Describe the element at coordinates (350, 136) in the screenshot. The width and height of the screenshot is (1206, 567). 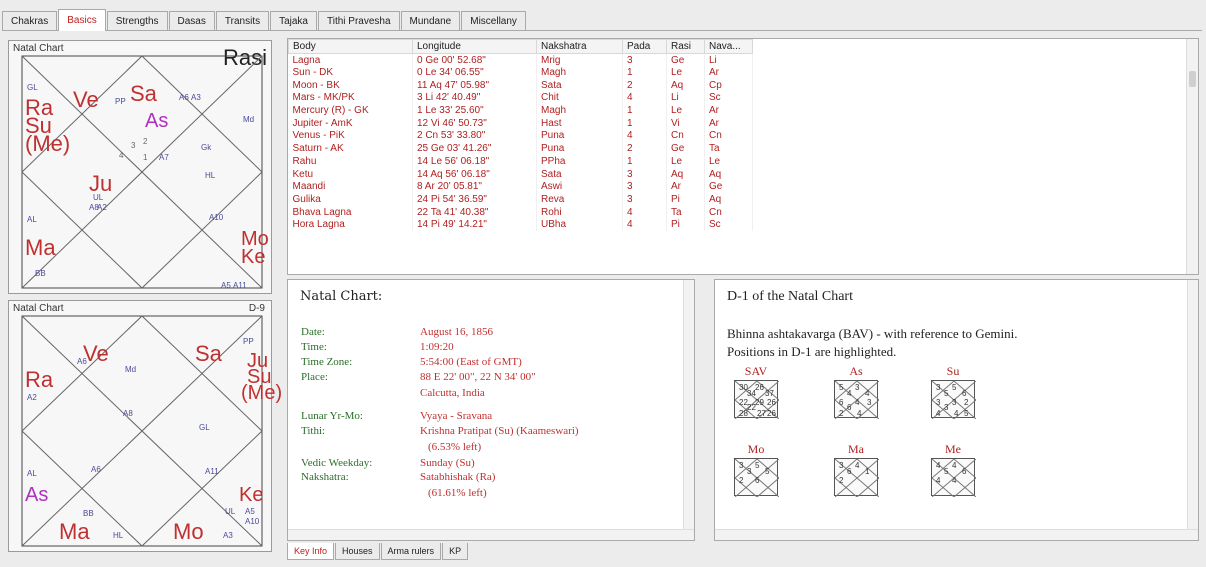
I see `table-cell: Venus - PiK` at that location.